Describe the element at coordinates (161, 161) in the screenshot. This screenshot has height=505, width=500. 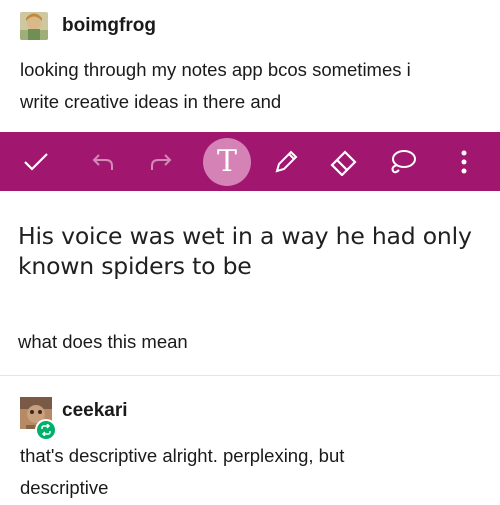
I see `redo-icon` at that location.